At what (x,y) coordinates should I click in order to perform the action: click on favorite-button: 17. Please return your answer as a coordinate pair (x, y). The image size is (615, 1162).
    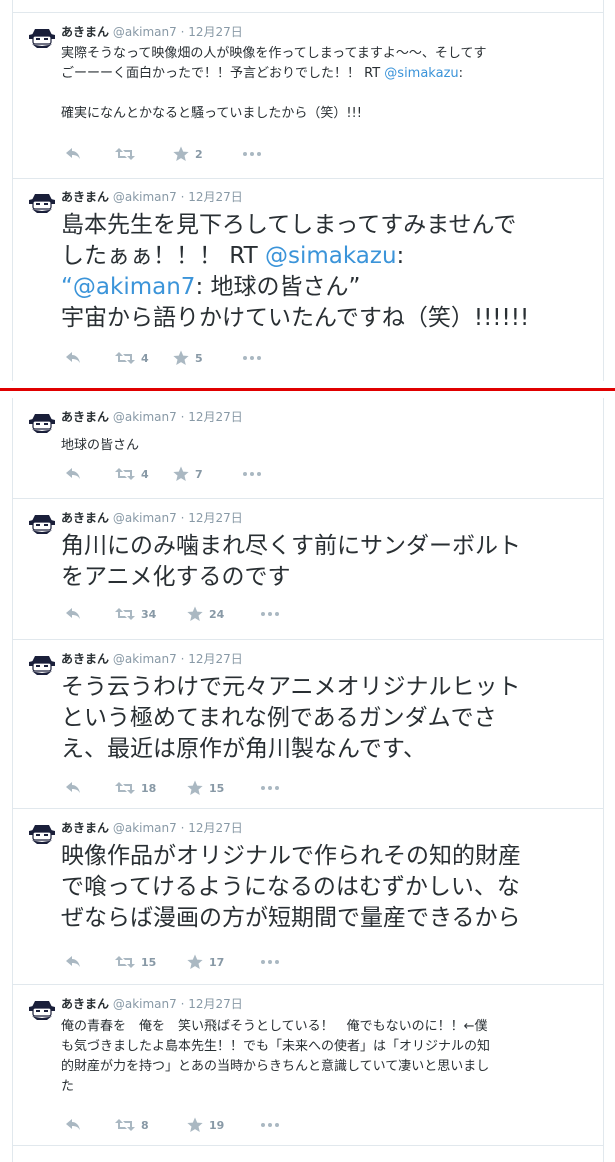
    Looking at the image, I should click on (205, 962).